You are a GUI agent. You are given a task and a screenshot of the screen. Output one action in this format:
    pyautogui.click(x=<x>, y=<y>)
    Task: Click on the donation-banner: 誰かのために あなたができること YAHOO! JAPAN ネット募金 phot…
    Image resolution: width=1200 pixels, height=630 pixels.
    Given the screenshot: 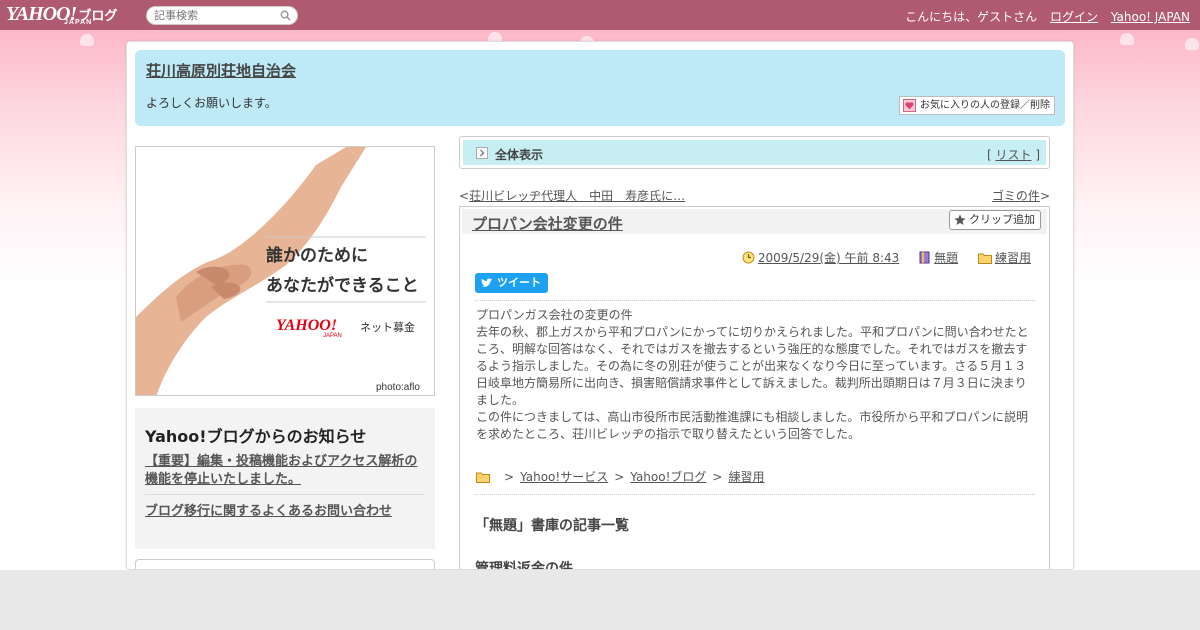 What is the action you would take?
    pyautogui.click(x=285, y=271)
    